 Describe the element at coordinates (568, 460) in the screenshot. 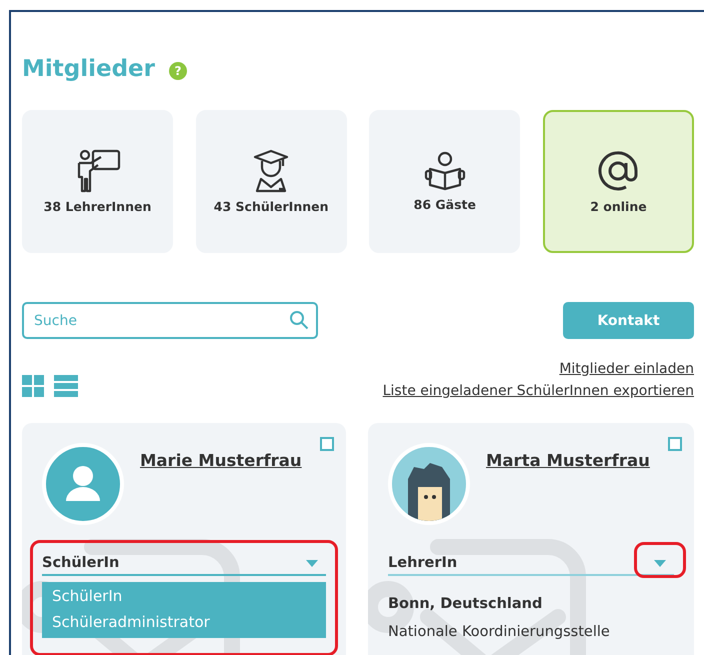

I see `member-name-link: Marta Musterfrau` at that location.